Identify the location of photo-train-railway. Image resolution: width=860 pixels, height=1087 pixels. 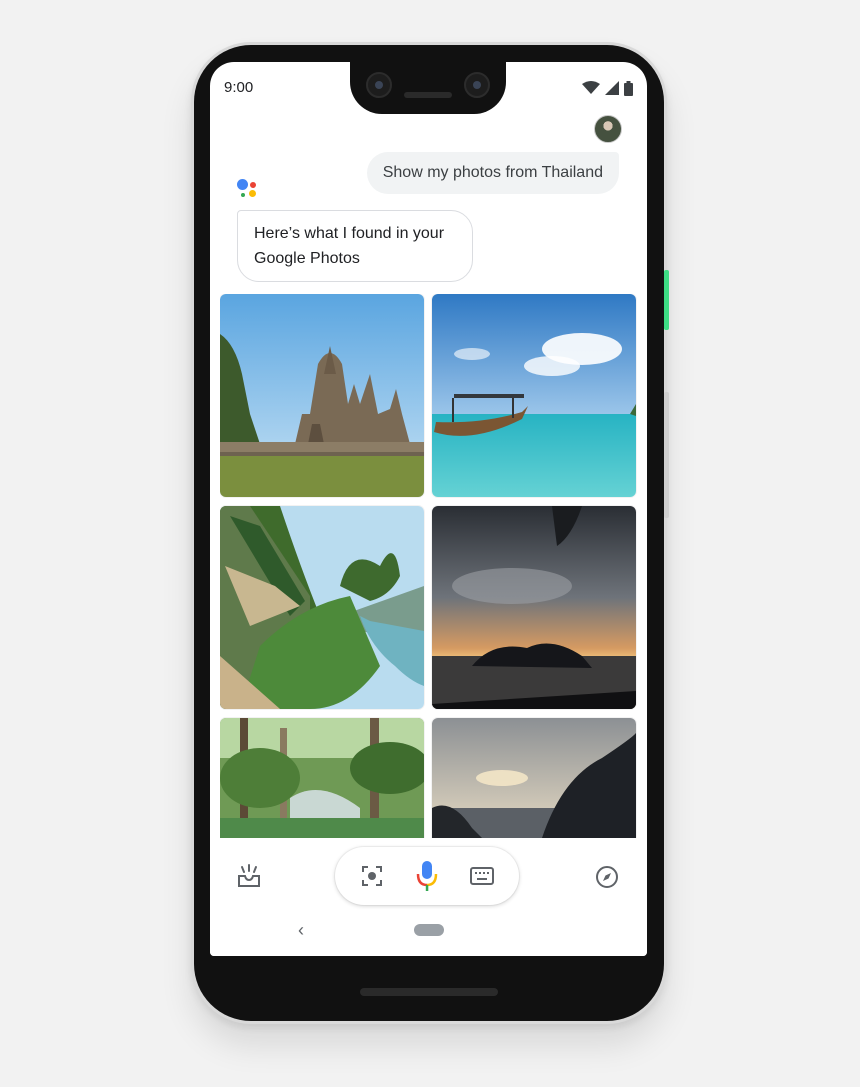
(322, 607).